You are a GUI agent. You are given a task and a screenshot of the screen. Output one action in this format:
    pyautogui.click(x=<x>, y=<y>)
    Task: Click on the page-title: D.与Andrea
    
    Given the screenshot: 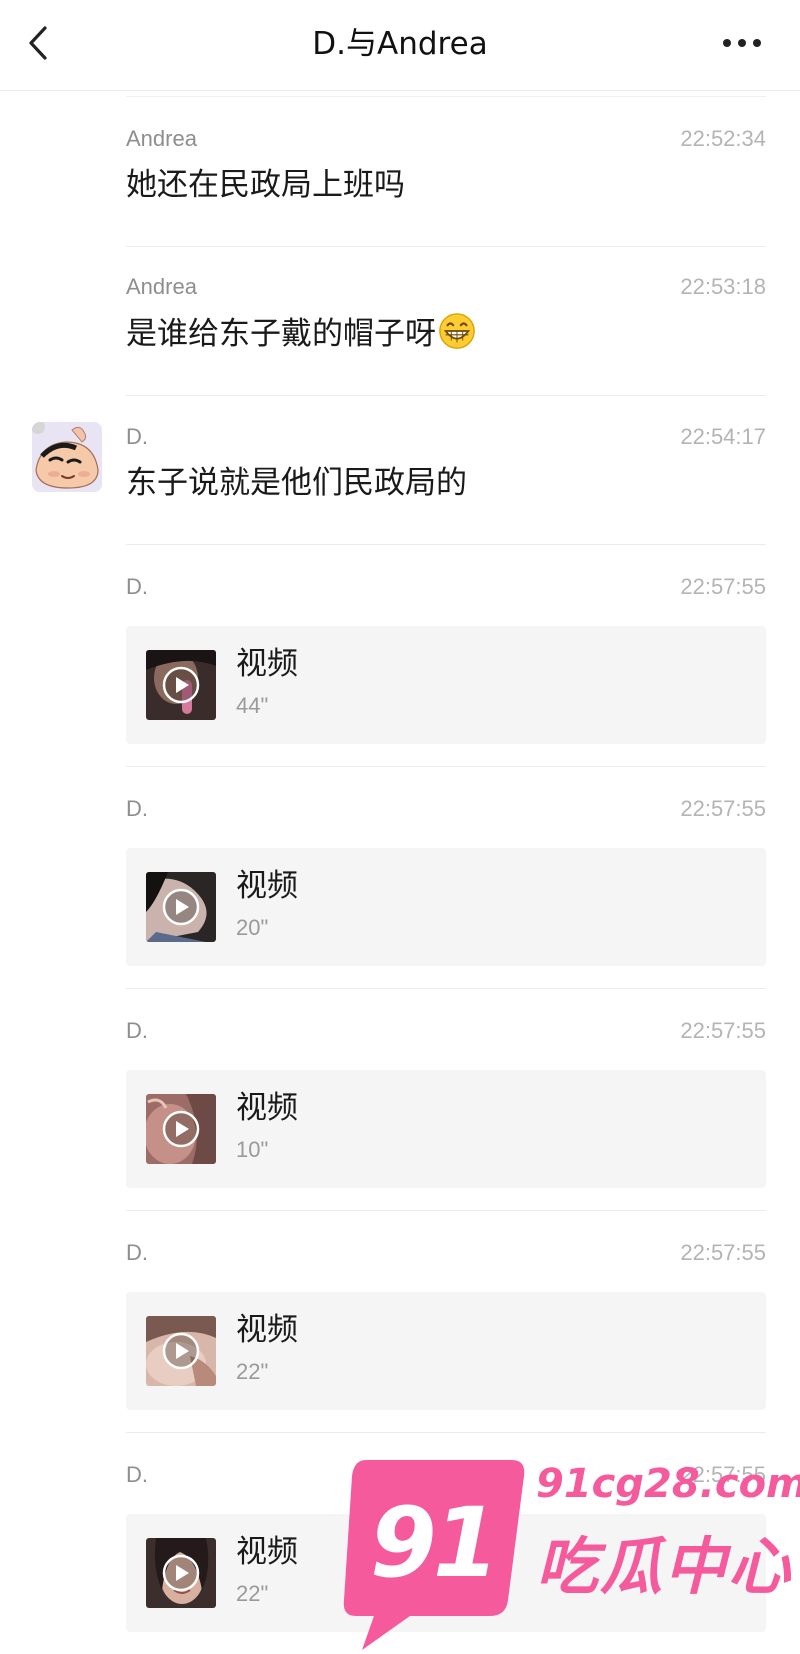 What is the action you would take?
    pyautogui.click(x=400, y=44)
    